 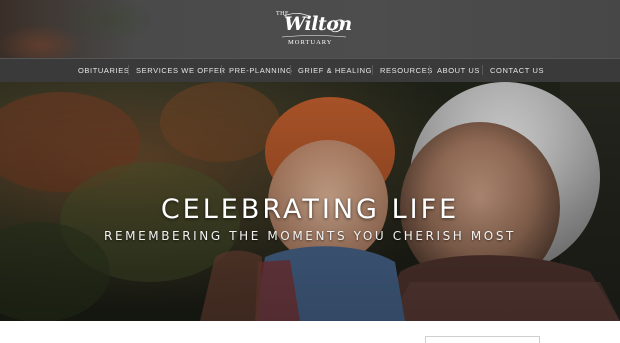 What do you see at coordinates (335, 70) in the screenshot?
I see `nav-item-grief-healing: GRIEF & HEALING` at bounding box center [335, 70].